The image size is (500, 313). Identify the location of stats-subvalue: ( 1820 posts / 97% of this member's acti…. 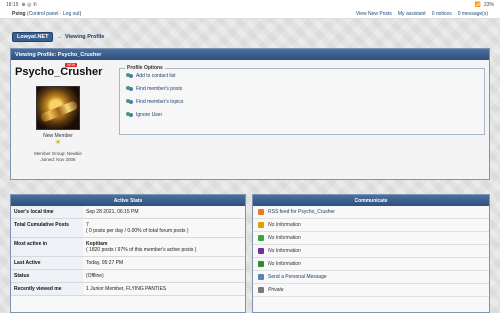
(141, 250).